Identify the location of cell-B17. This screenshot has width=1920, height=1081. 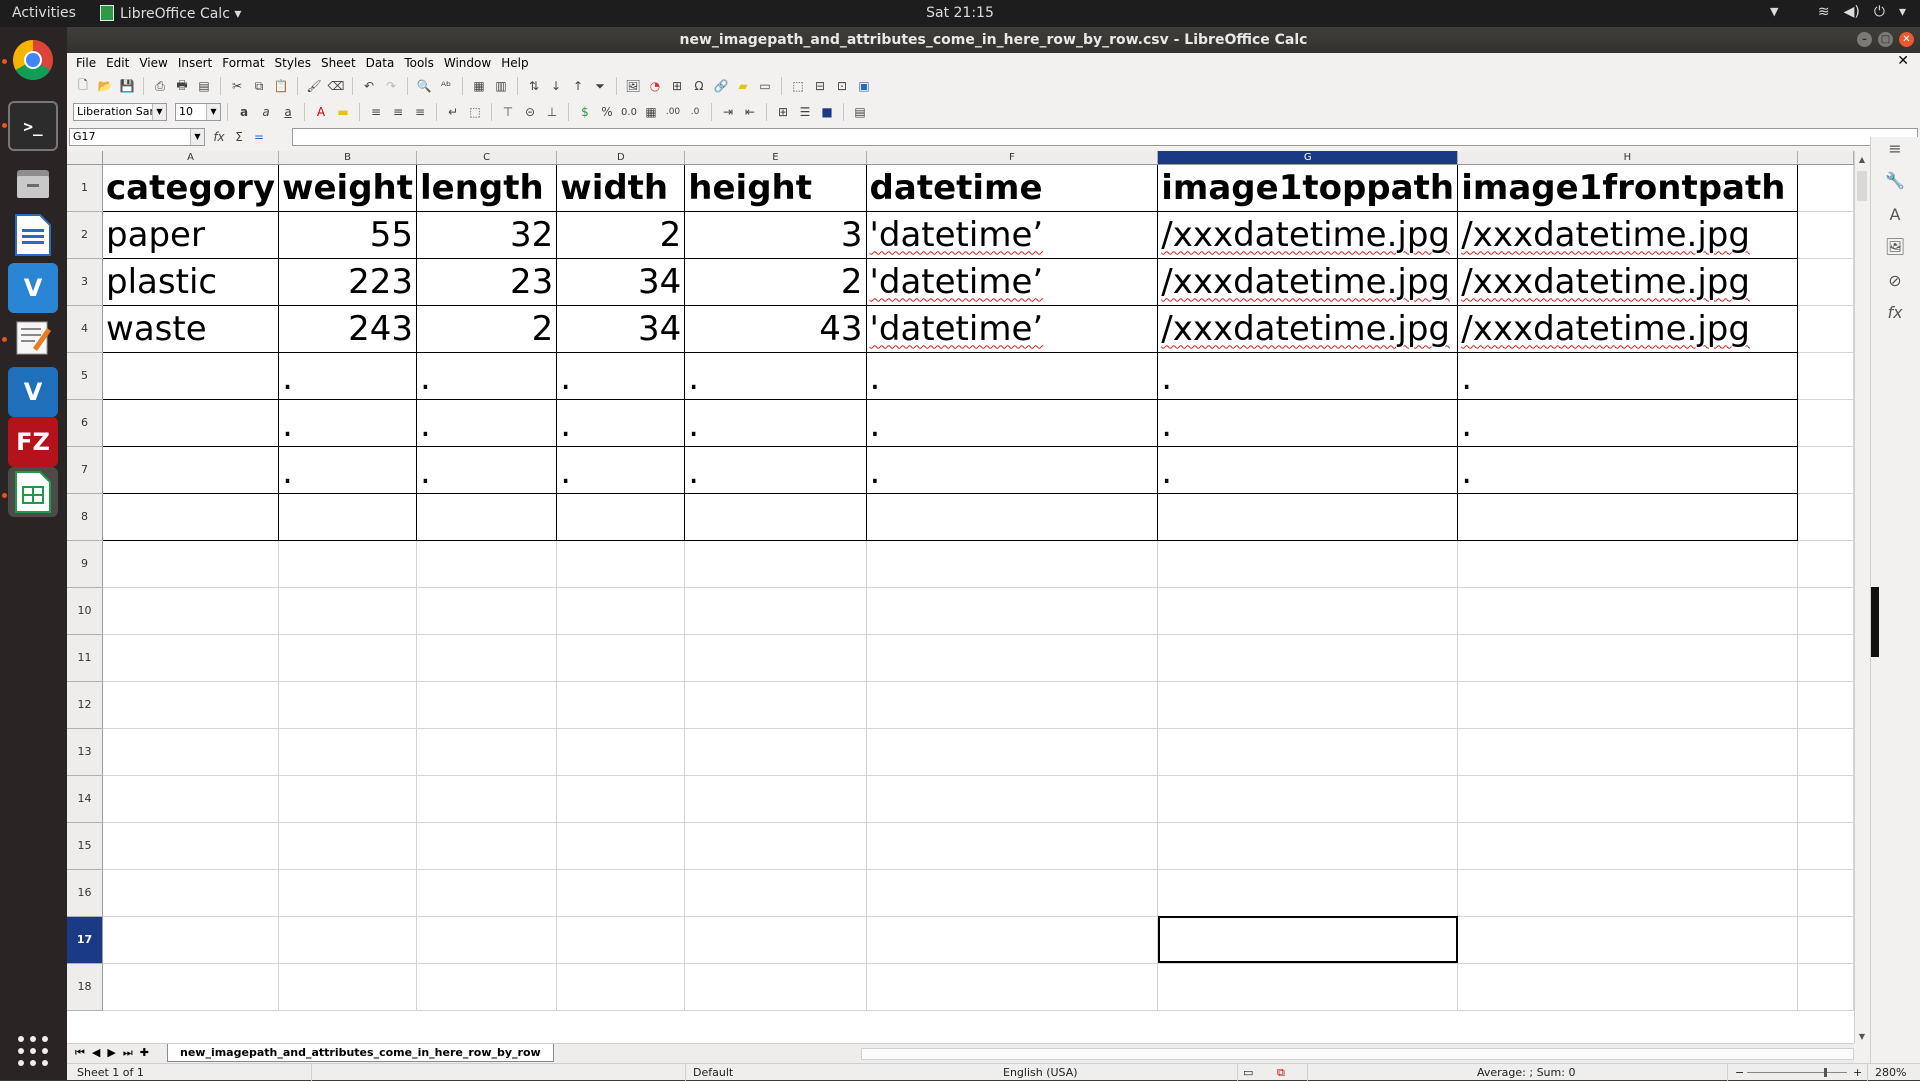
(347, 940).